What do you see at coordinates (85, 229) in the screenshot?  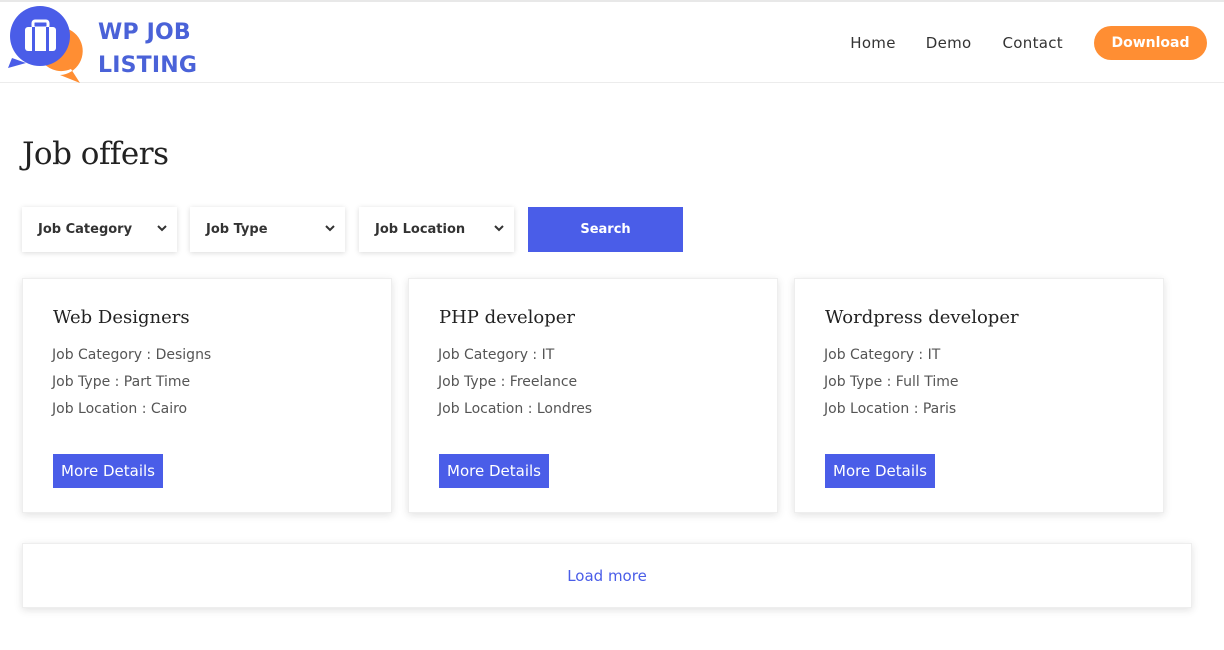 I see `job-category-select-value: Job Category` at bounding box center [85, 229].